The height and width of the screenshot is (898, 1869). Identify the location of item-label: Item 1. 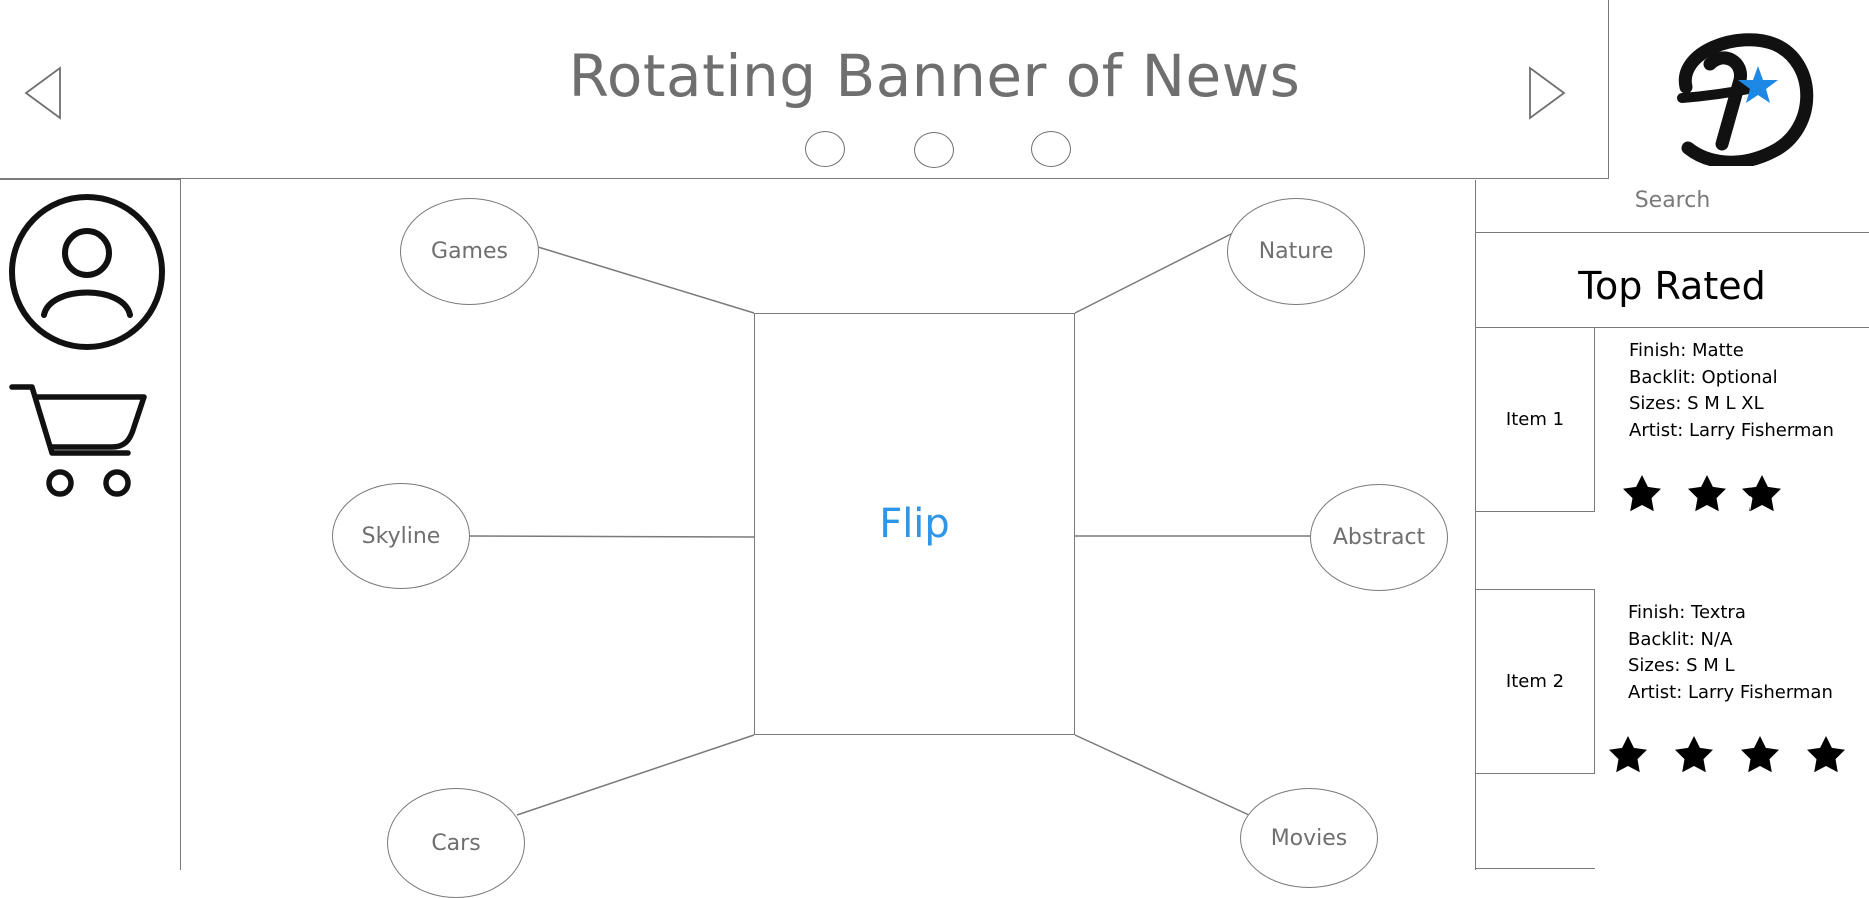
(1535, 419).